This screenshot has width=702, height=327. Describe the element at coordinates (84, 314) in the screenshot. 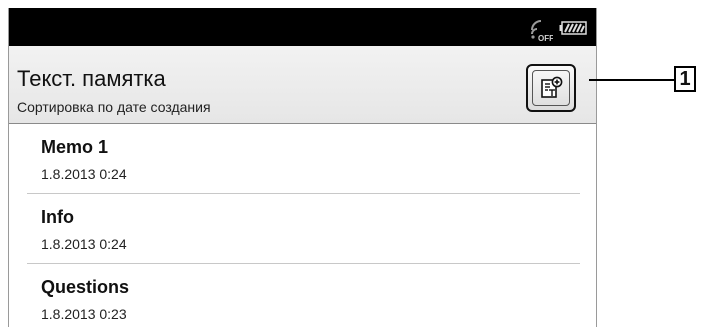

I see `memo-date: 1.8.2013 0:23` at that location.